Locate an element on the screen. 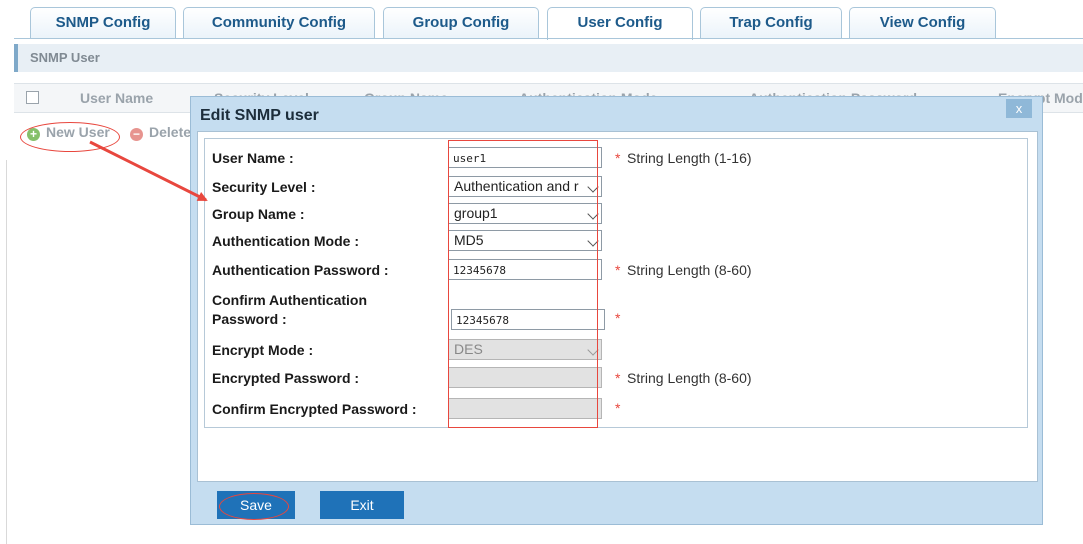 The image size is (1083, 544). annotation-arrow is located at coordinates (148, 171).